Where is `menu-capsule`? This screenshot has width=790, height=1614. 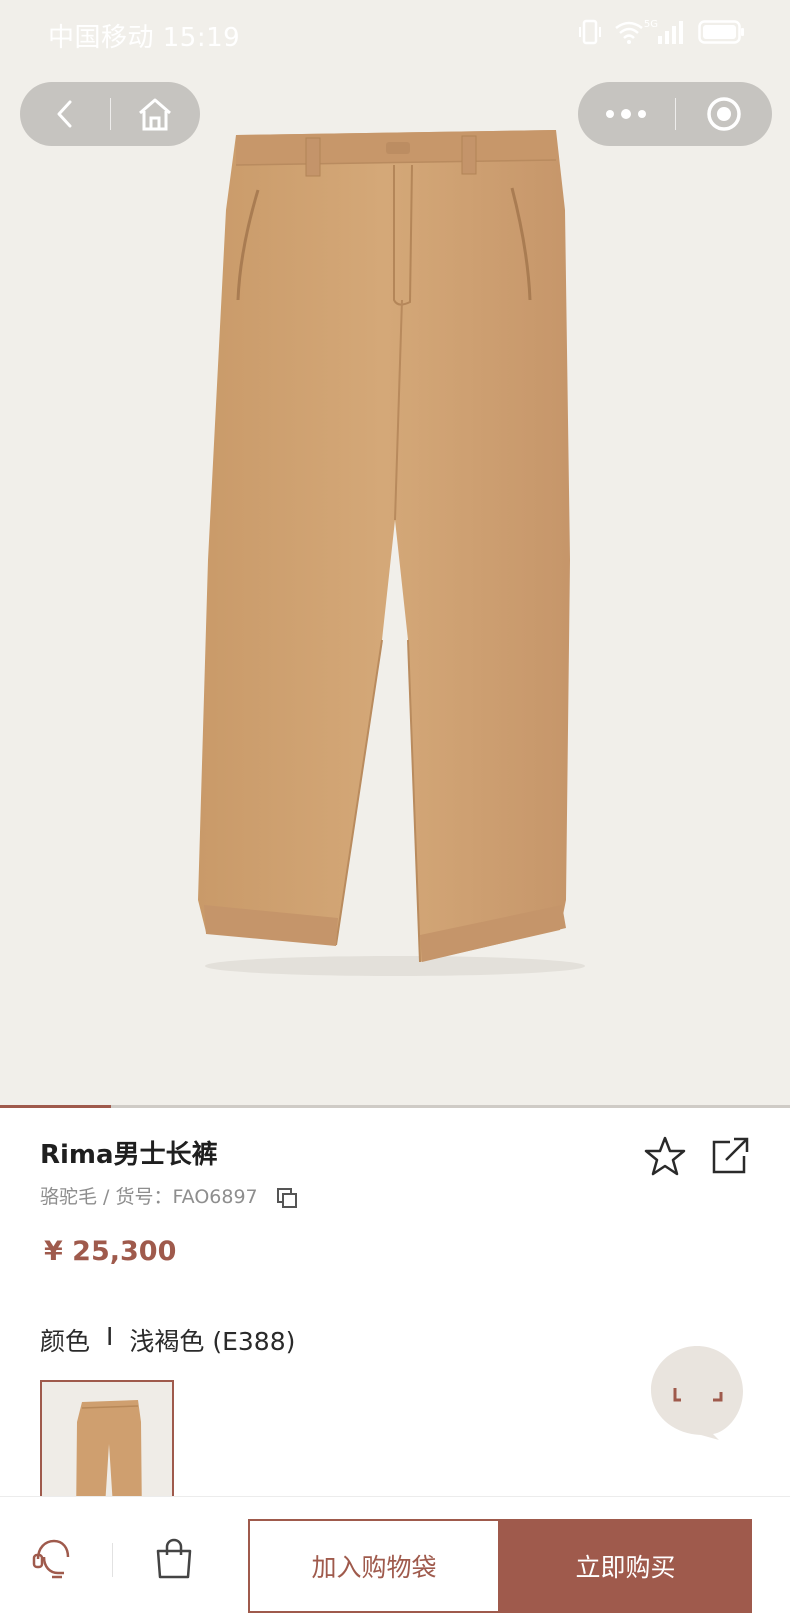
menu-capsule is located at coordinates (675, 114).